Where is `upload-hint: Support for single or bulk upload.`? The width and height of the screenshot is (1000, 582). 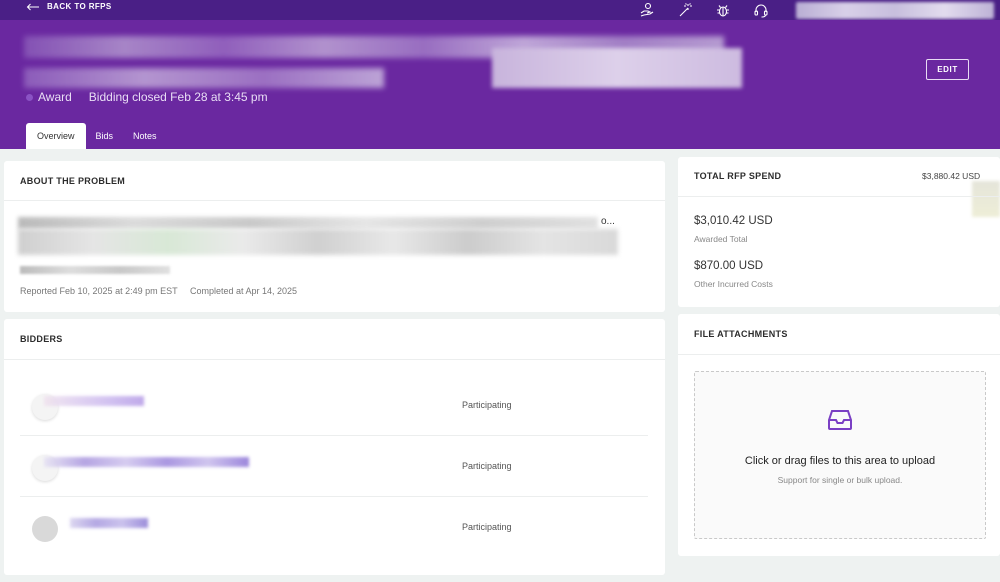
upload-hint: Support for single or bulk upload. is located at coordinates (840, 480).